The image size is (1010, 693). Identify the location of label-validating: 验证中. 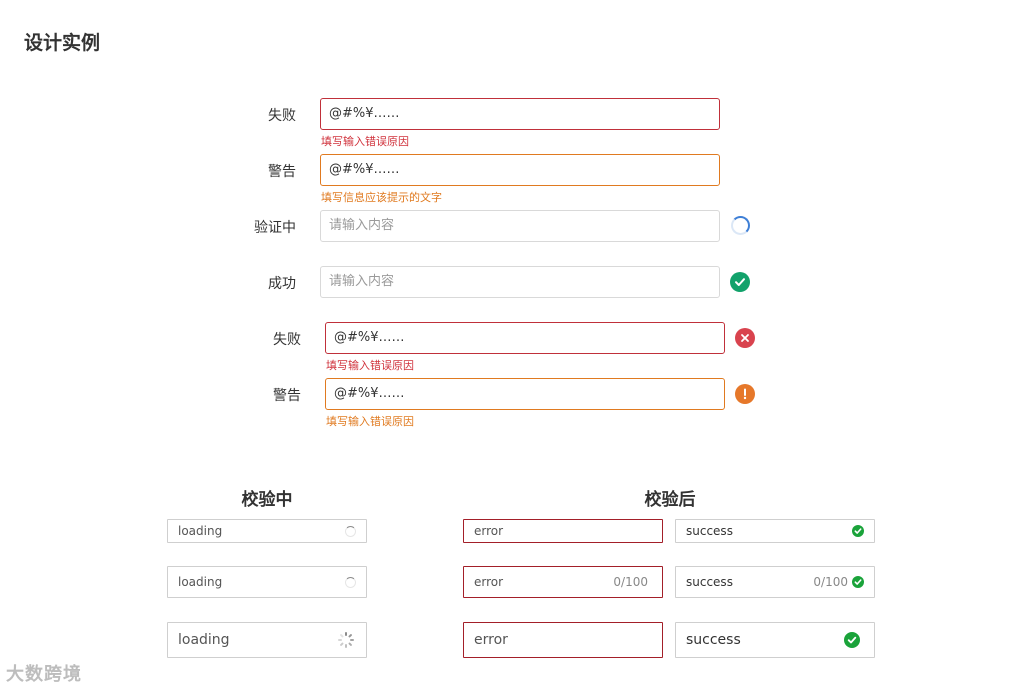
(275, 228).